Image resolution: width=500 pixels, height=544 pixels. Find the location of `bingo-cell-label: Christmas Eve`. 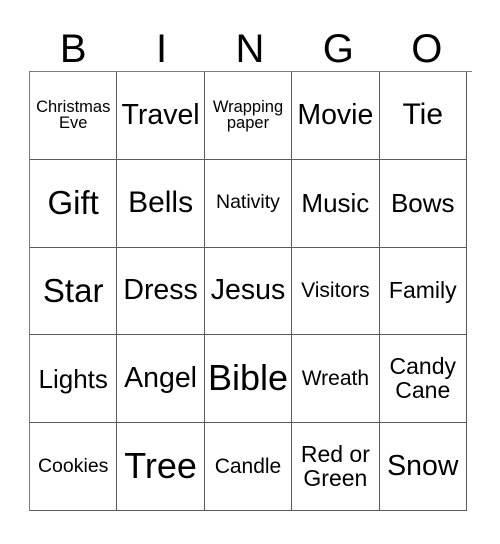

bingo-cell-label: Christmas Eve is located at coordinates (73, 115).